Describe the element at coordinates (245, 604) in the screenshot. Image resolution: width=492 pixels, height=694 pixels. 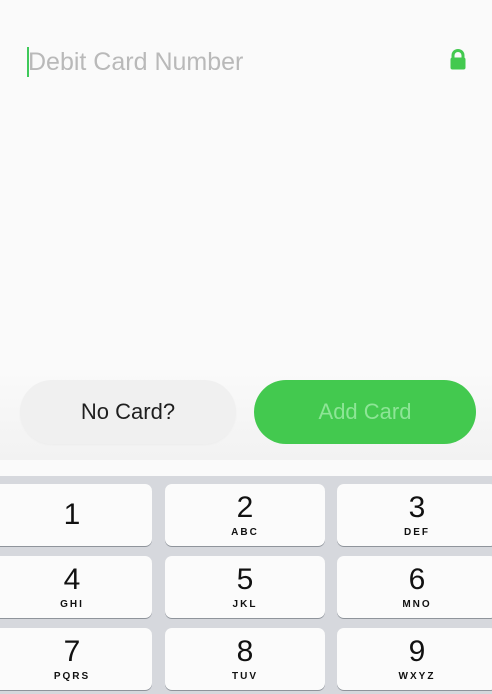
I see `key-letters: JKL` at that location.